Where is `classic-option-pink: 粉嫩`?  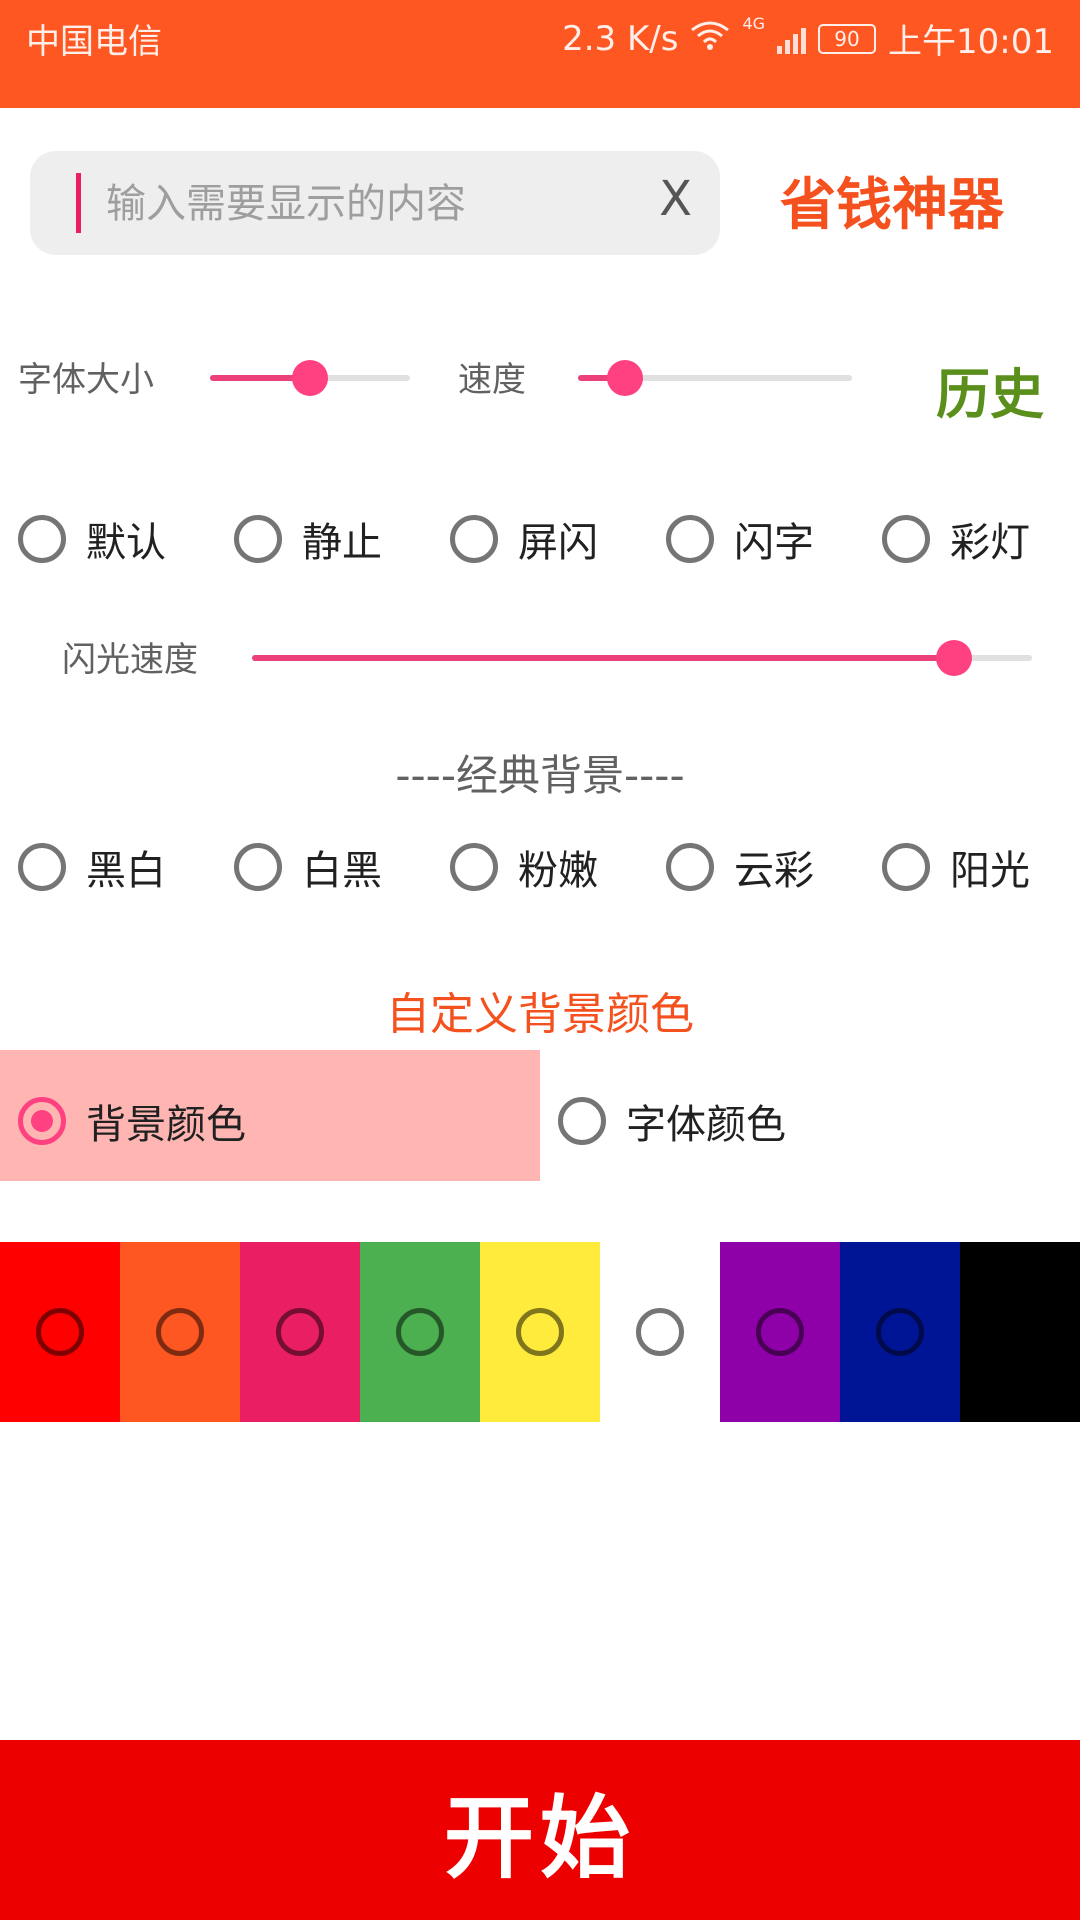
classic-option-pink: 粉嫩 is located at coordinates (524, 867).